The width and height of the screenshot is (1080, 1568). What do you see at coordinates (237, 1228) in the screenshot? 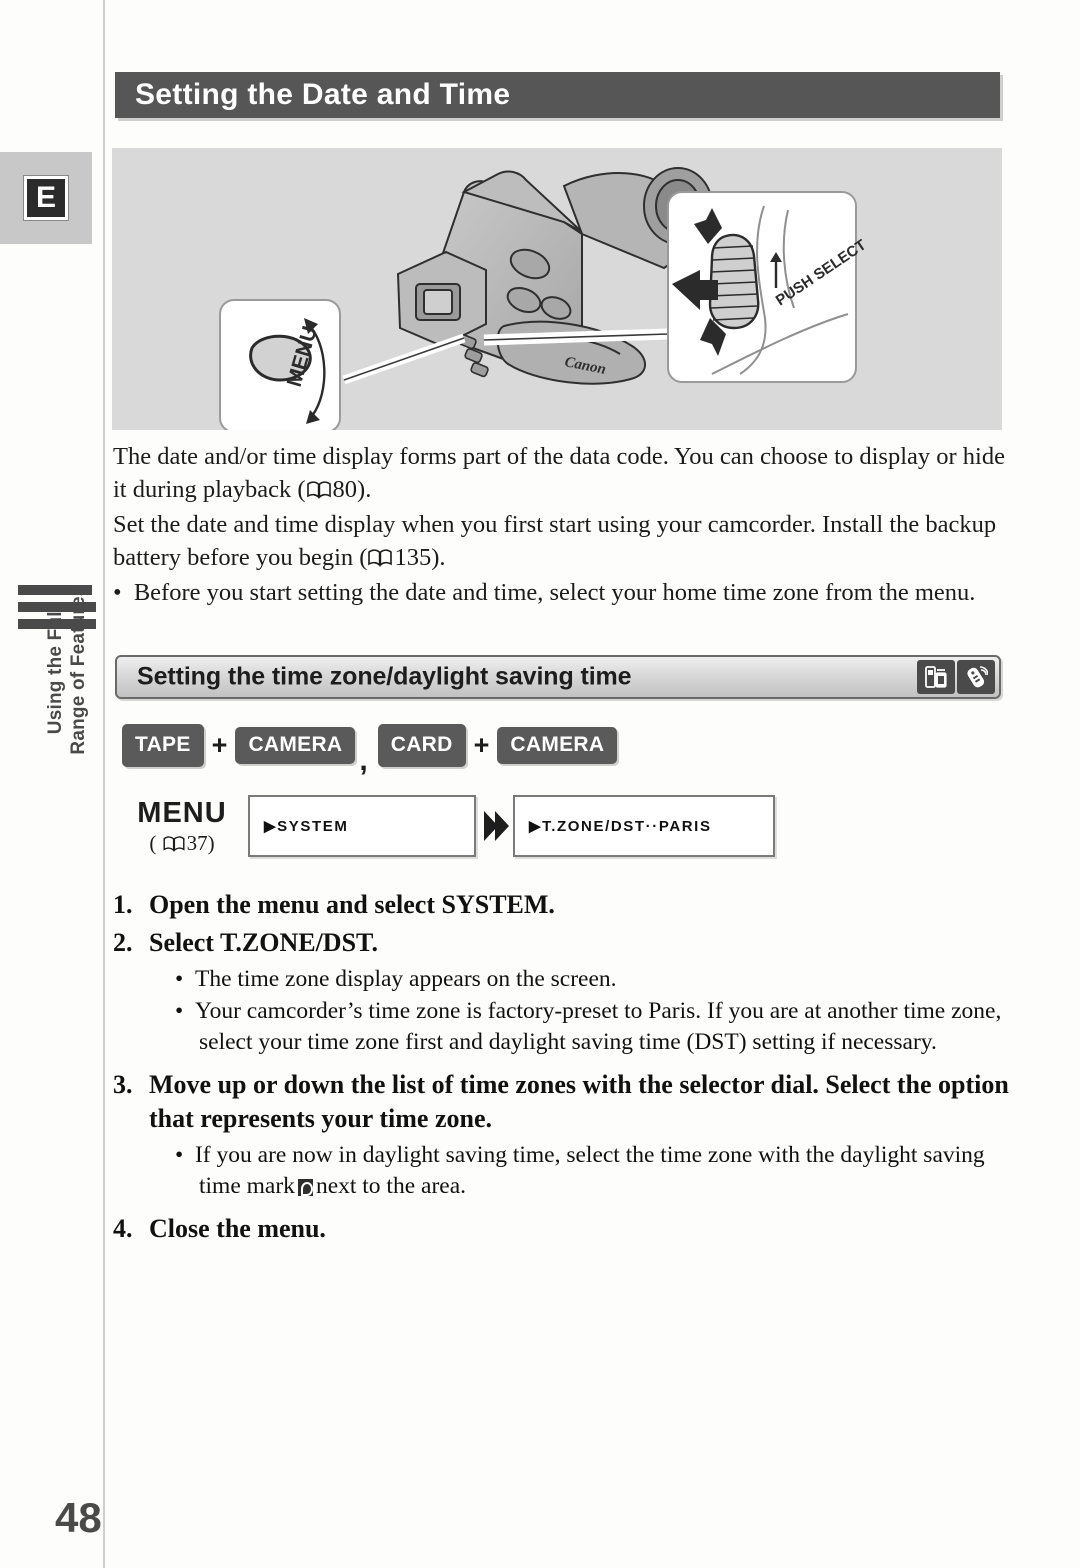
I see `step-4-text: Close the menu.` at bounding box center [237, 1228].